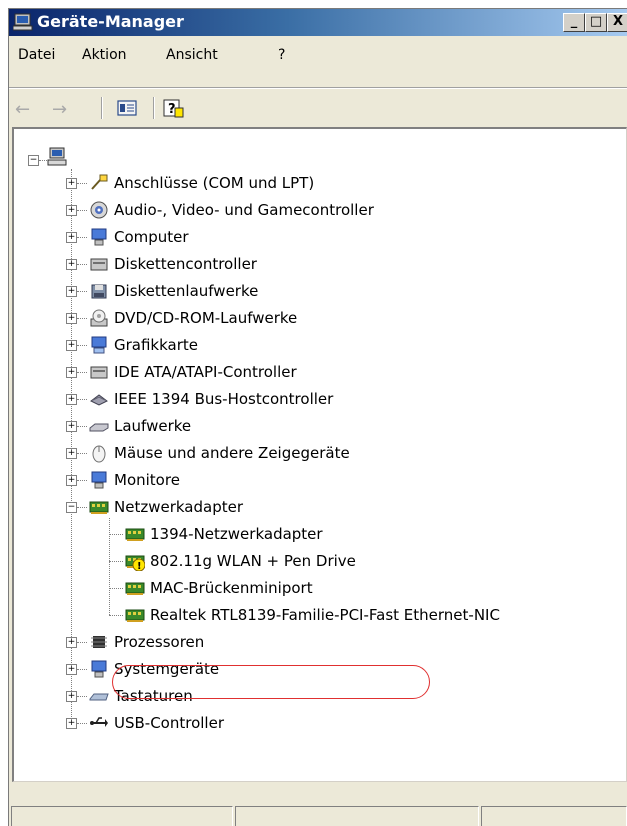 The height and width of the screenshot is (826, 627). What do you see at coordinates (99, 426) in the screenshot?
I see `disk-drive-icon` at bounding box center [99, 426].